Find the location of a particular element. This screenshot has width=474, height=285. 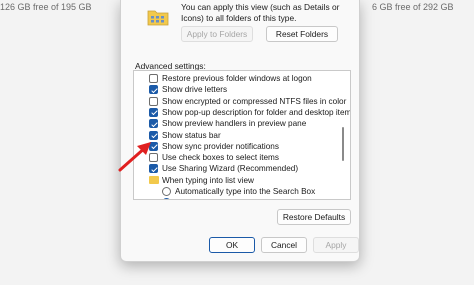

settings-row: Show status bar is located at coordinates (234, 135).